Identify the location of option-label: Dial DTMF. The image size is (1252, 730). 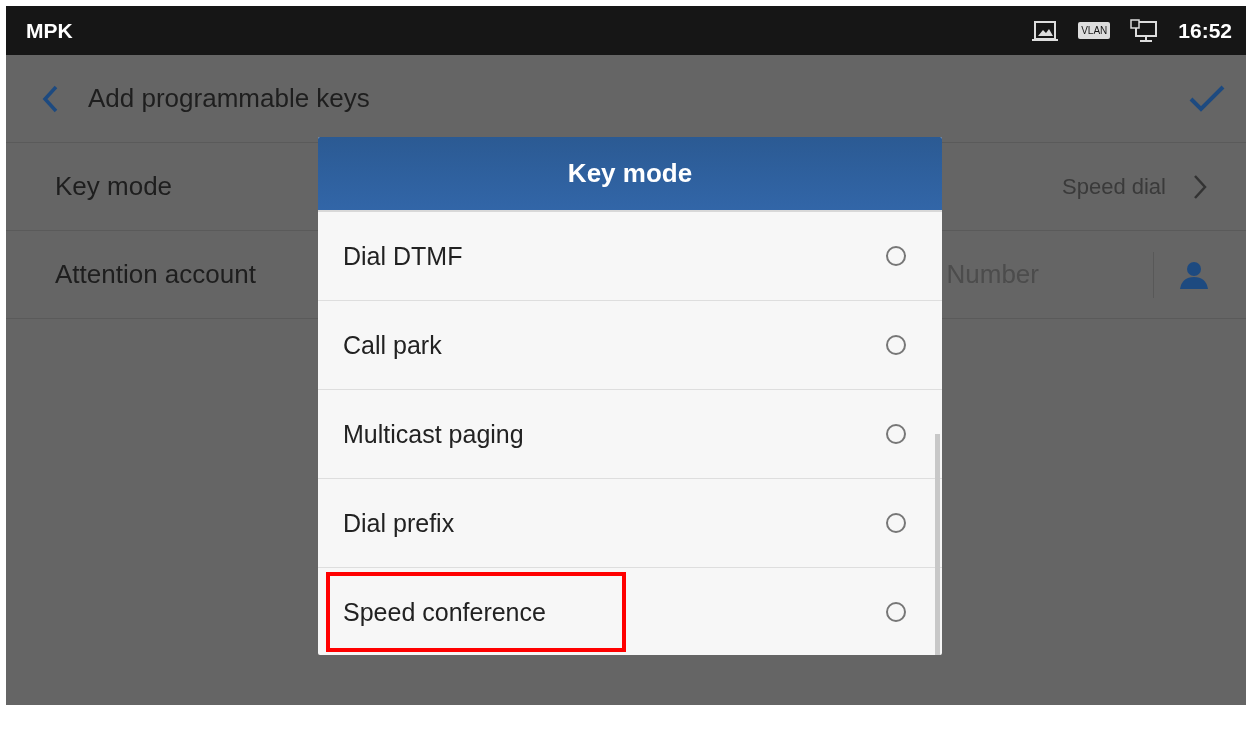
(614, 256).